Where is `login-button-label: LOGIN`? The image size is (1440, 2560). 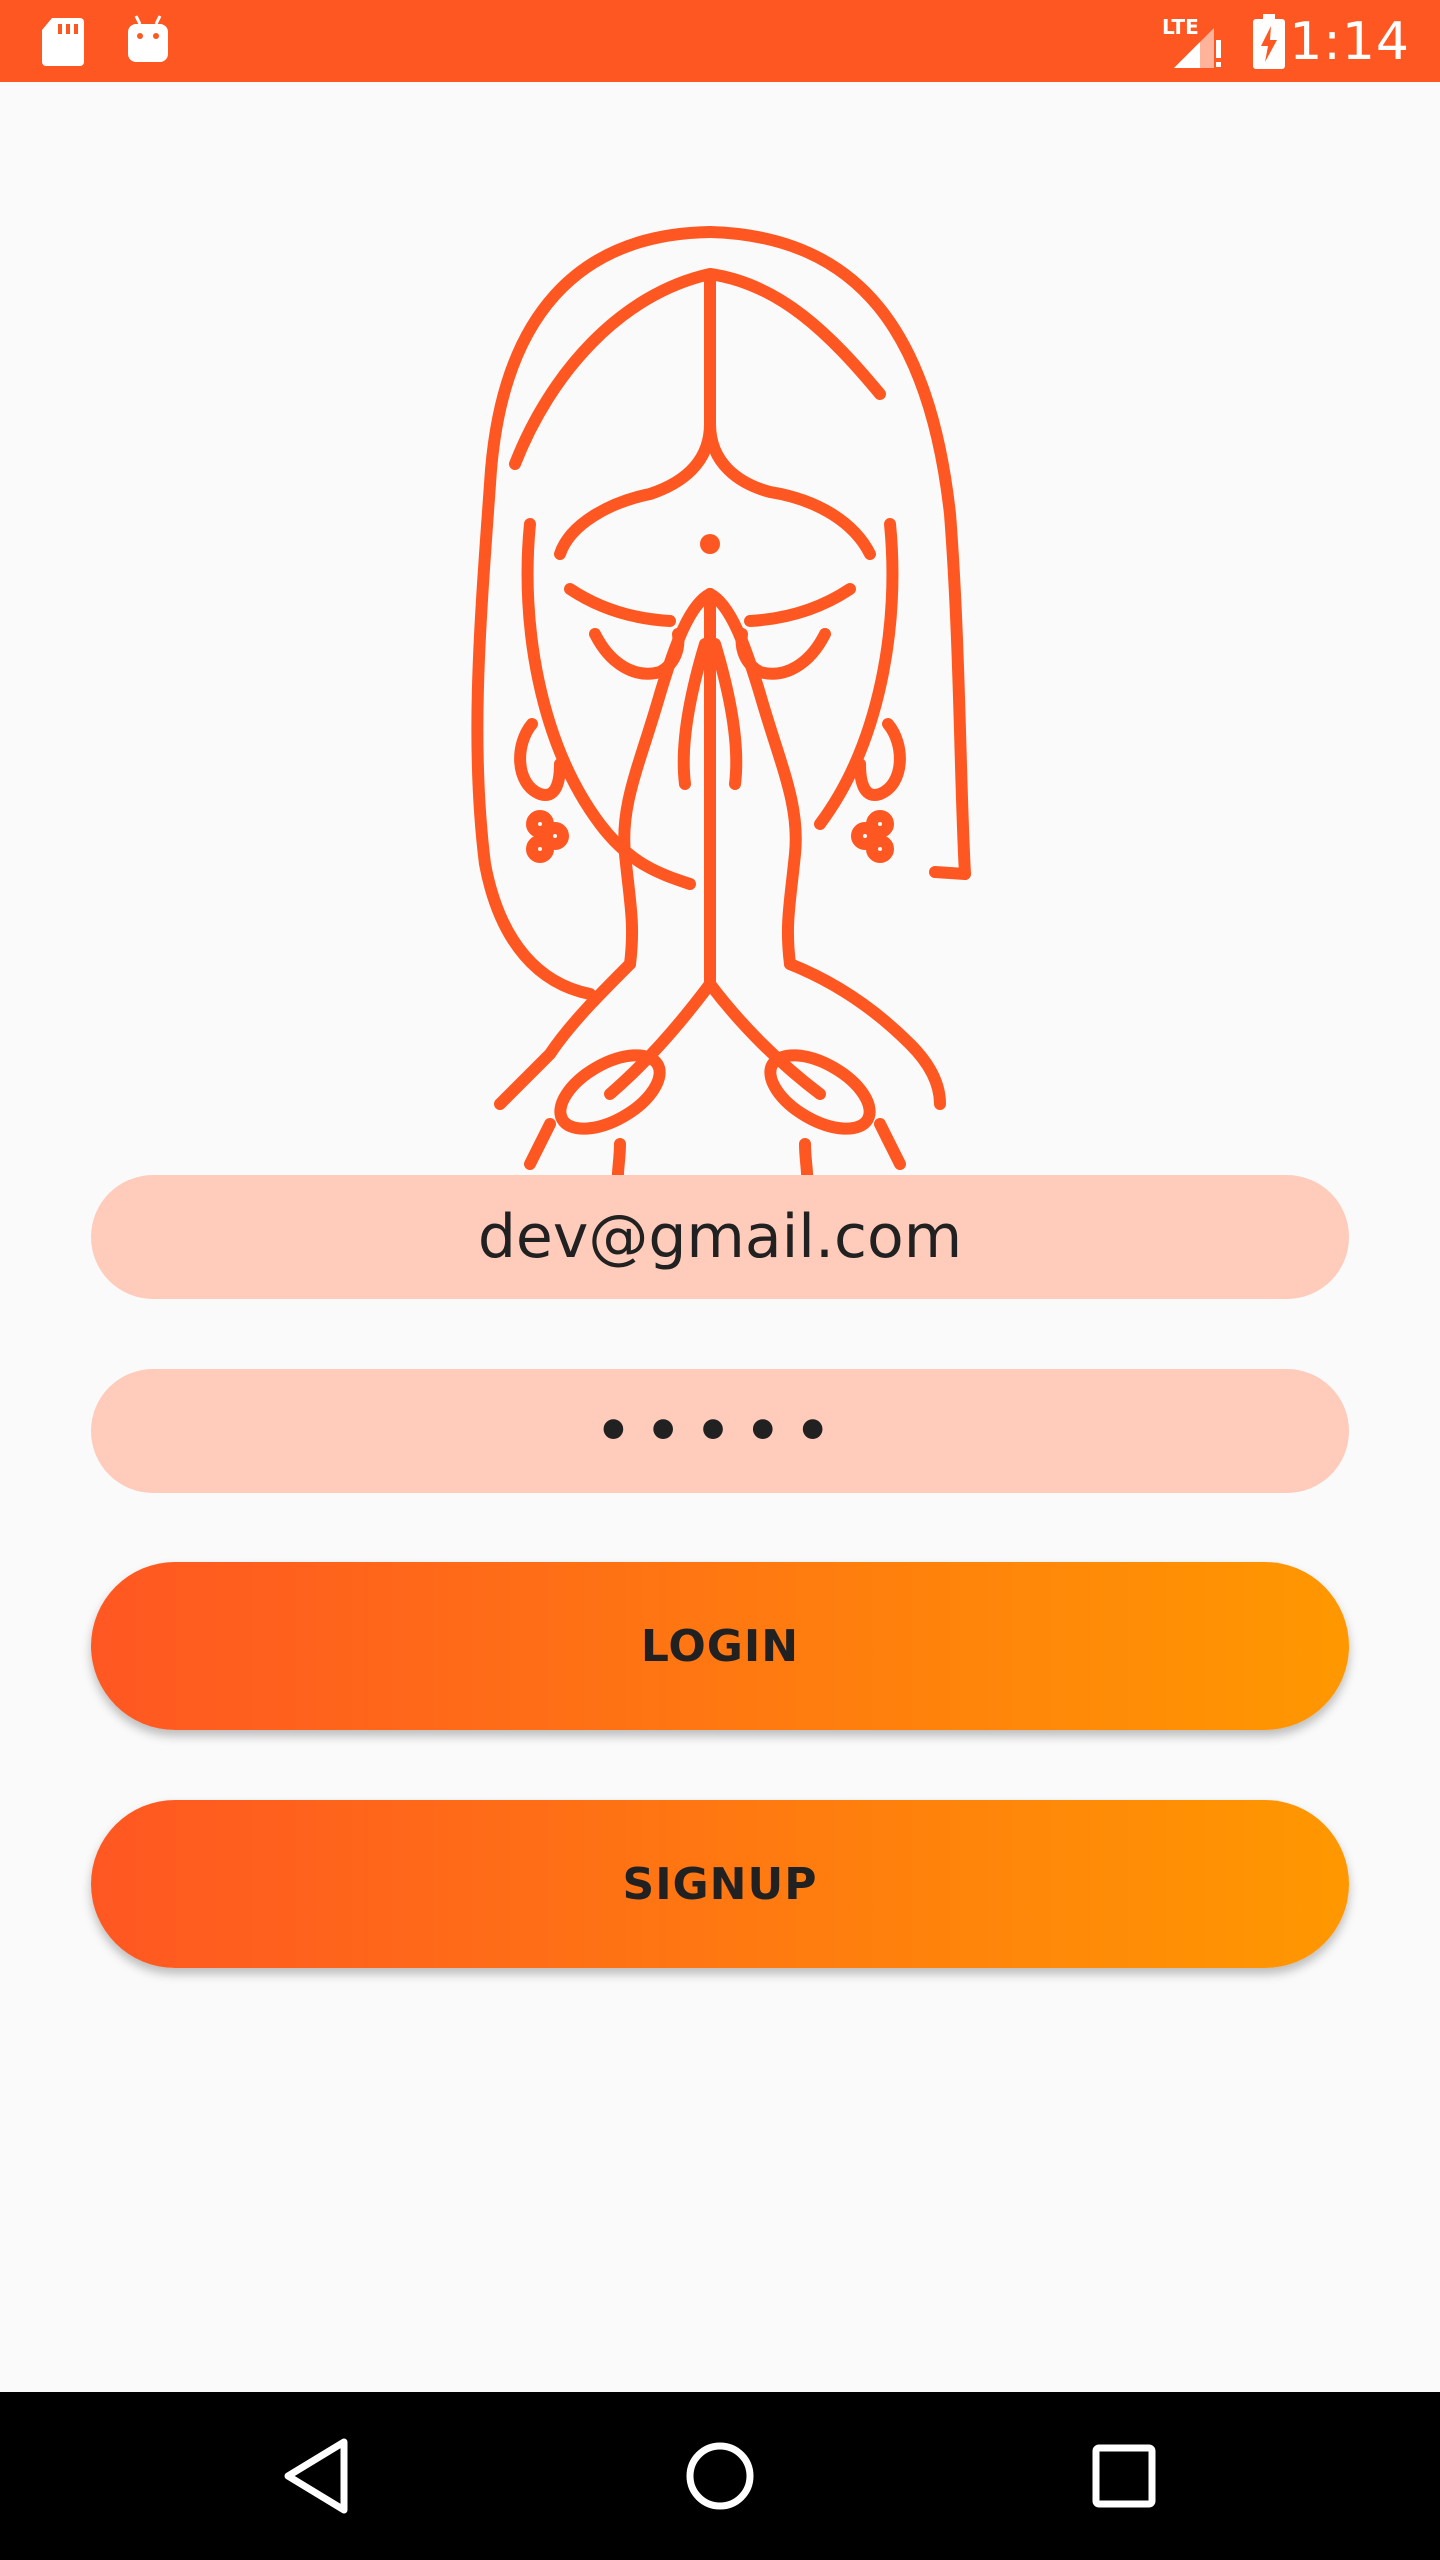 login-button-label: LOGIN is located at coordinates (720, 1646).